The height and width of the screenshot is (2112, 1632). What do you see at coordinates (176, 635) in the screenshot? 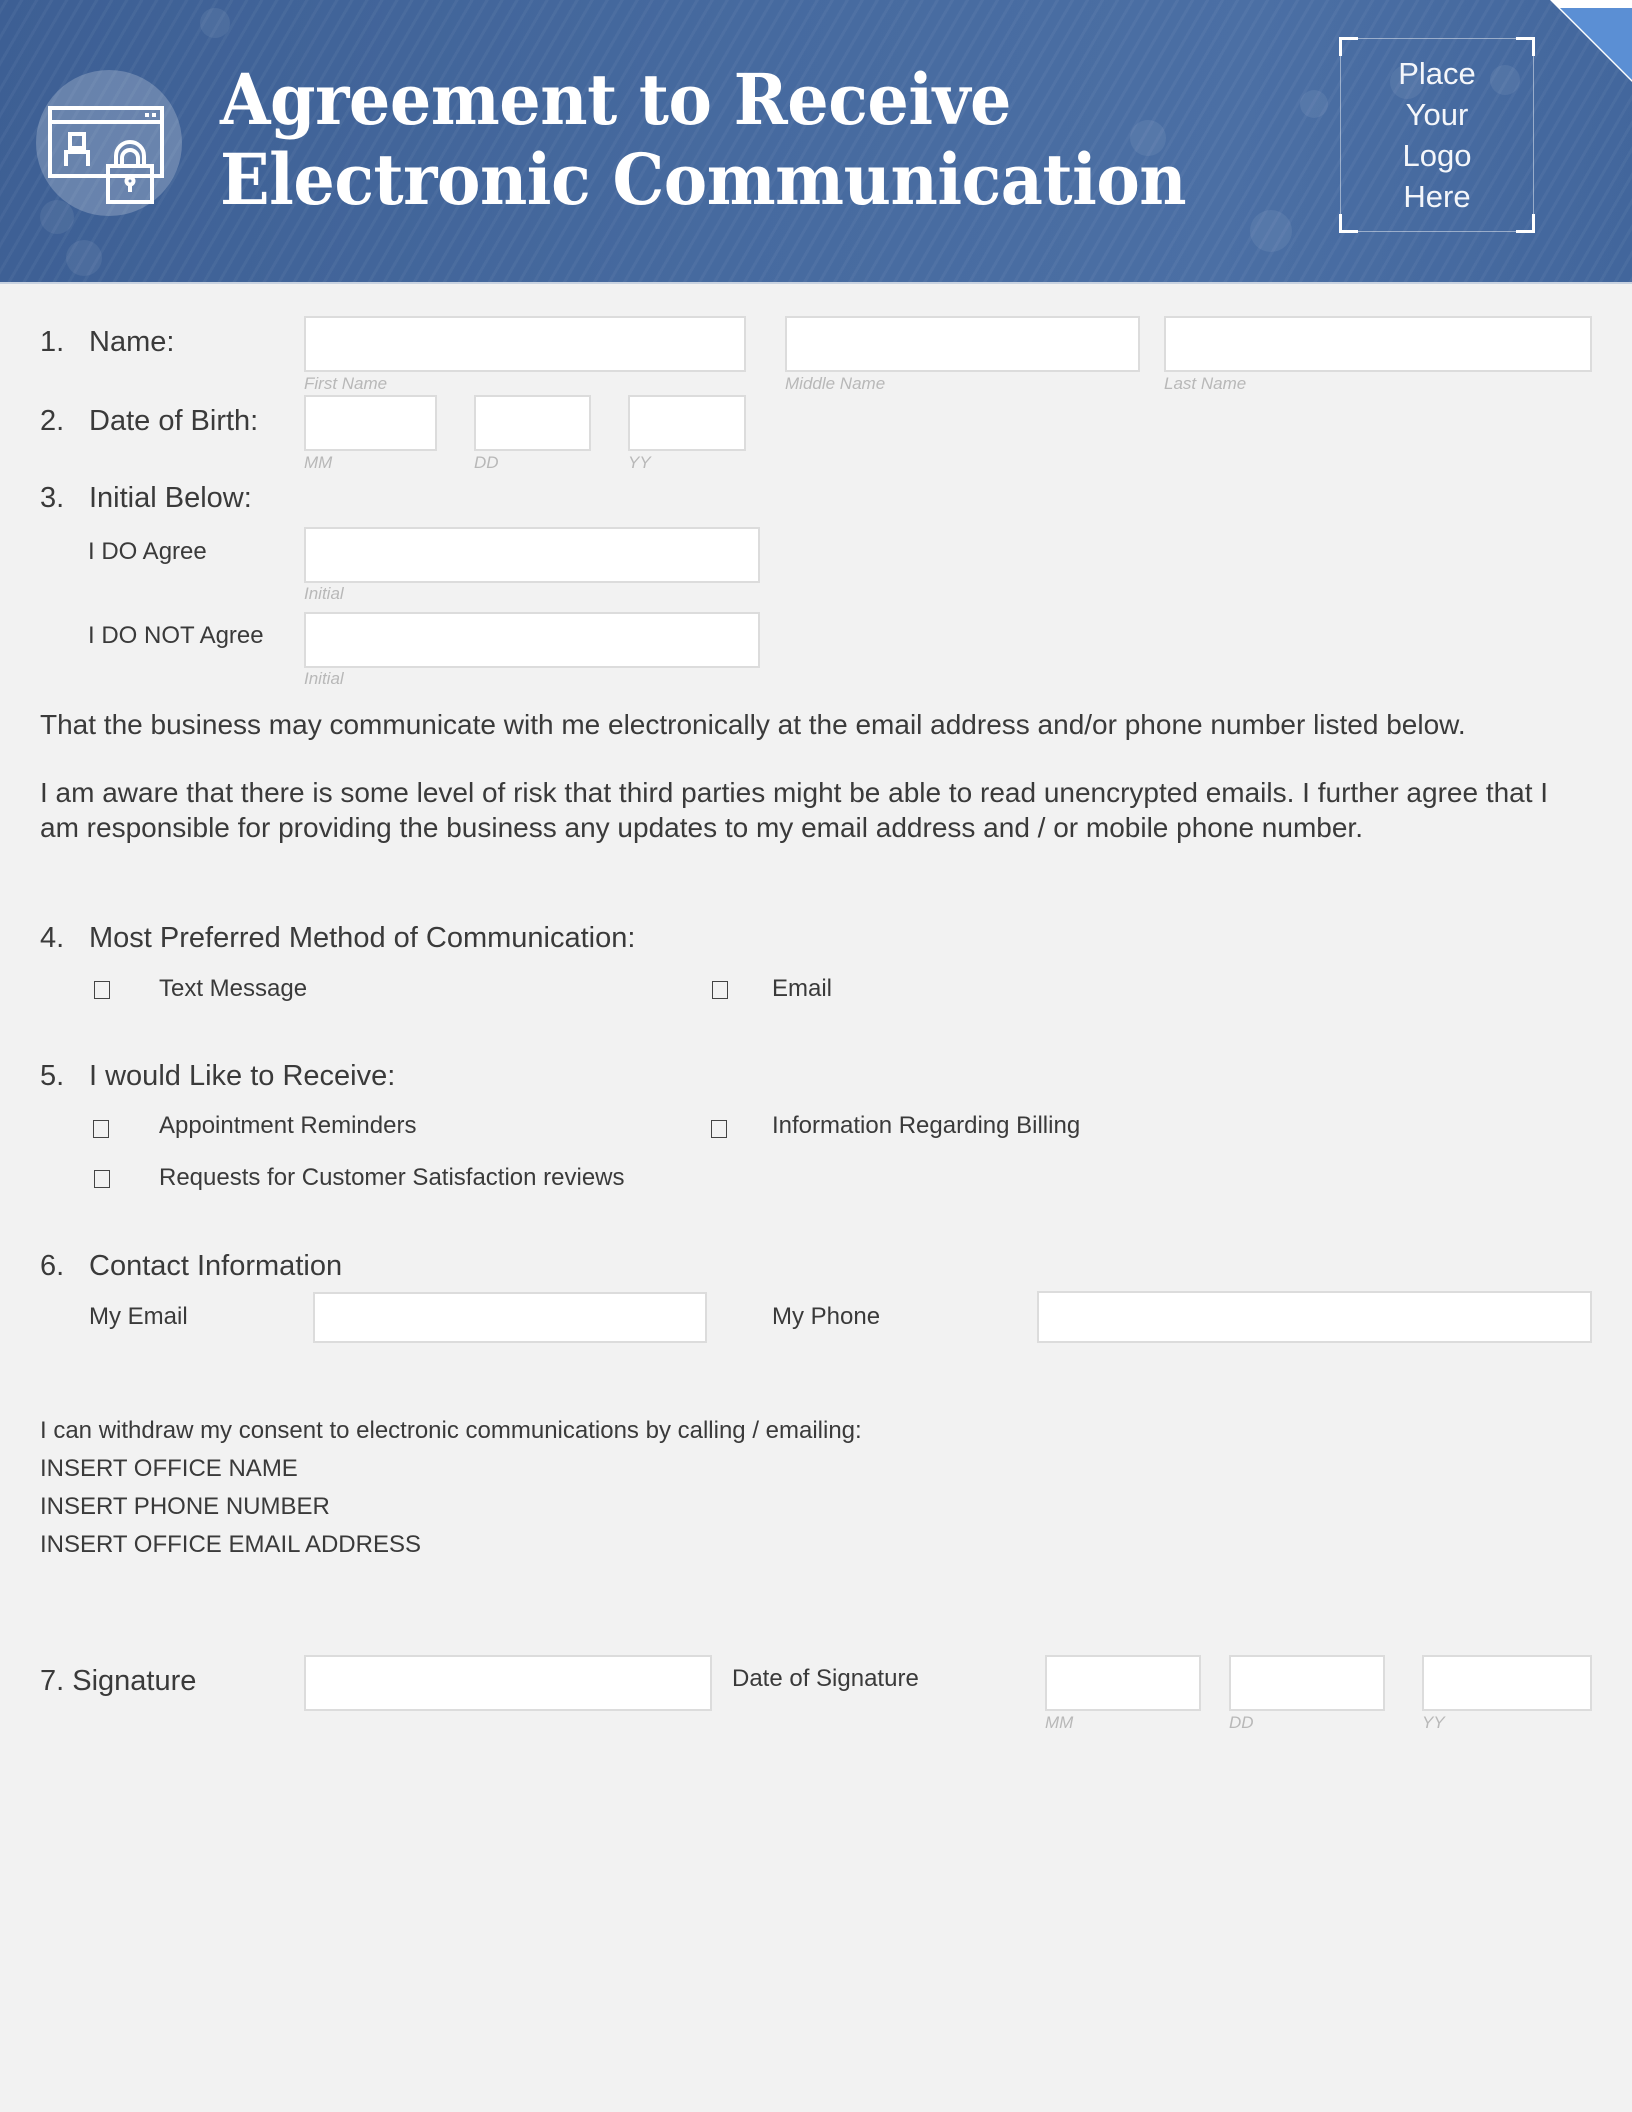
I see `disagree-label: I DO NOT Agree` at bounding box center [176, 635].